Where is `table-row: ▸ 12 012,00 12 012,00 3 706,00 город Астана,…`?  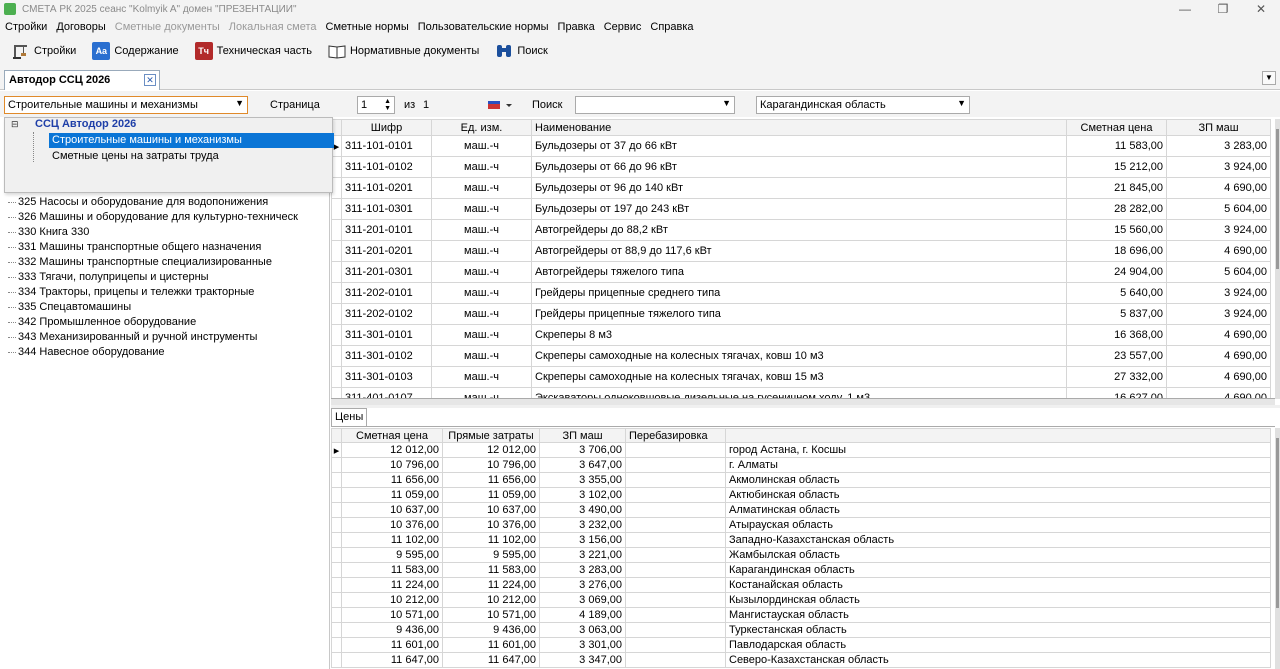
table-row: ▸ 12 012,00 12 012,00 3 706,00 город Астана,… is located at coordinates (801, 450).